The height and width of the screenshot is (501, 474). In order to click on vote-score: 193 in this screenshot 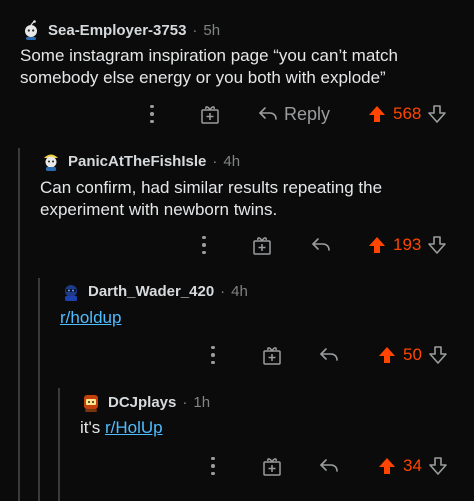, I will do `click(407, 244)`.